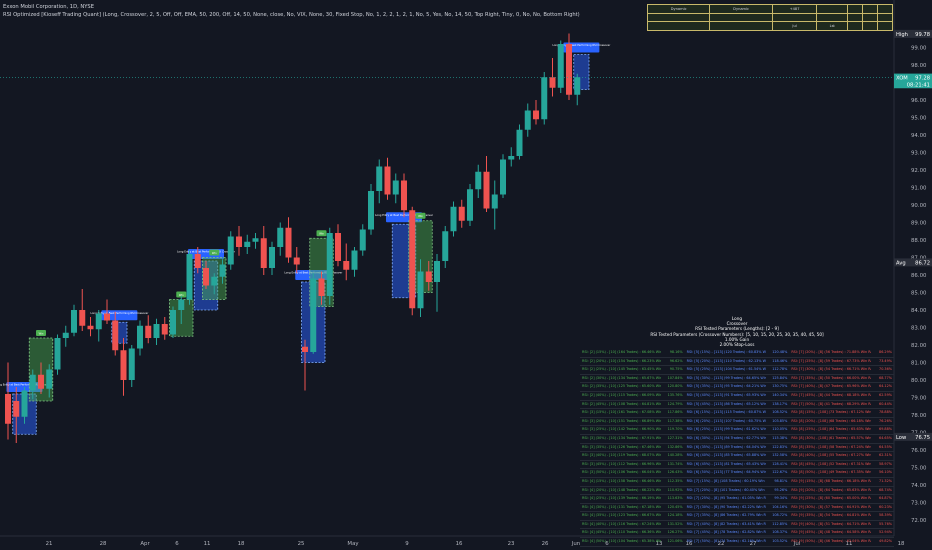  What do you see at coordinates (885, 523) in the screenshot?
I see `results-cell: 55.76%` at bounding box center [885, 523].